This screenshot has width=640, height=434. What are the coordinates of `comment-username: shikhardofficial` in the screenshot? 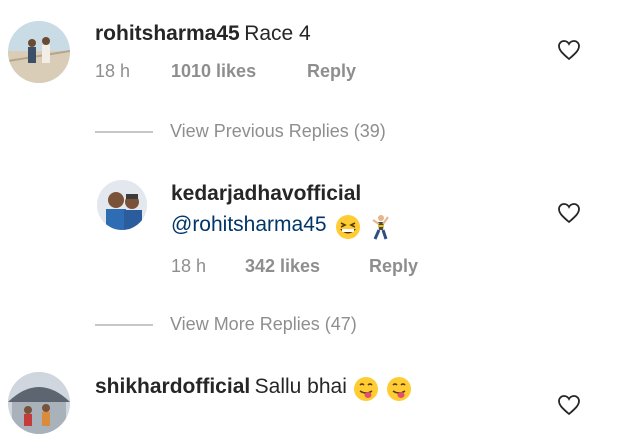 It's located at (172, 386).